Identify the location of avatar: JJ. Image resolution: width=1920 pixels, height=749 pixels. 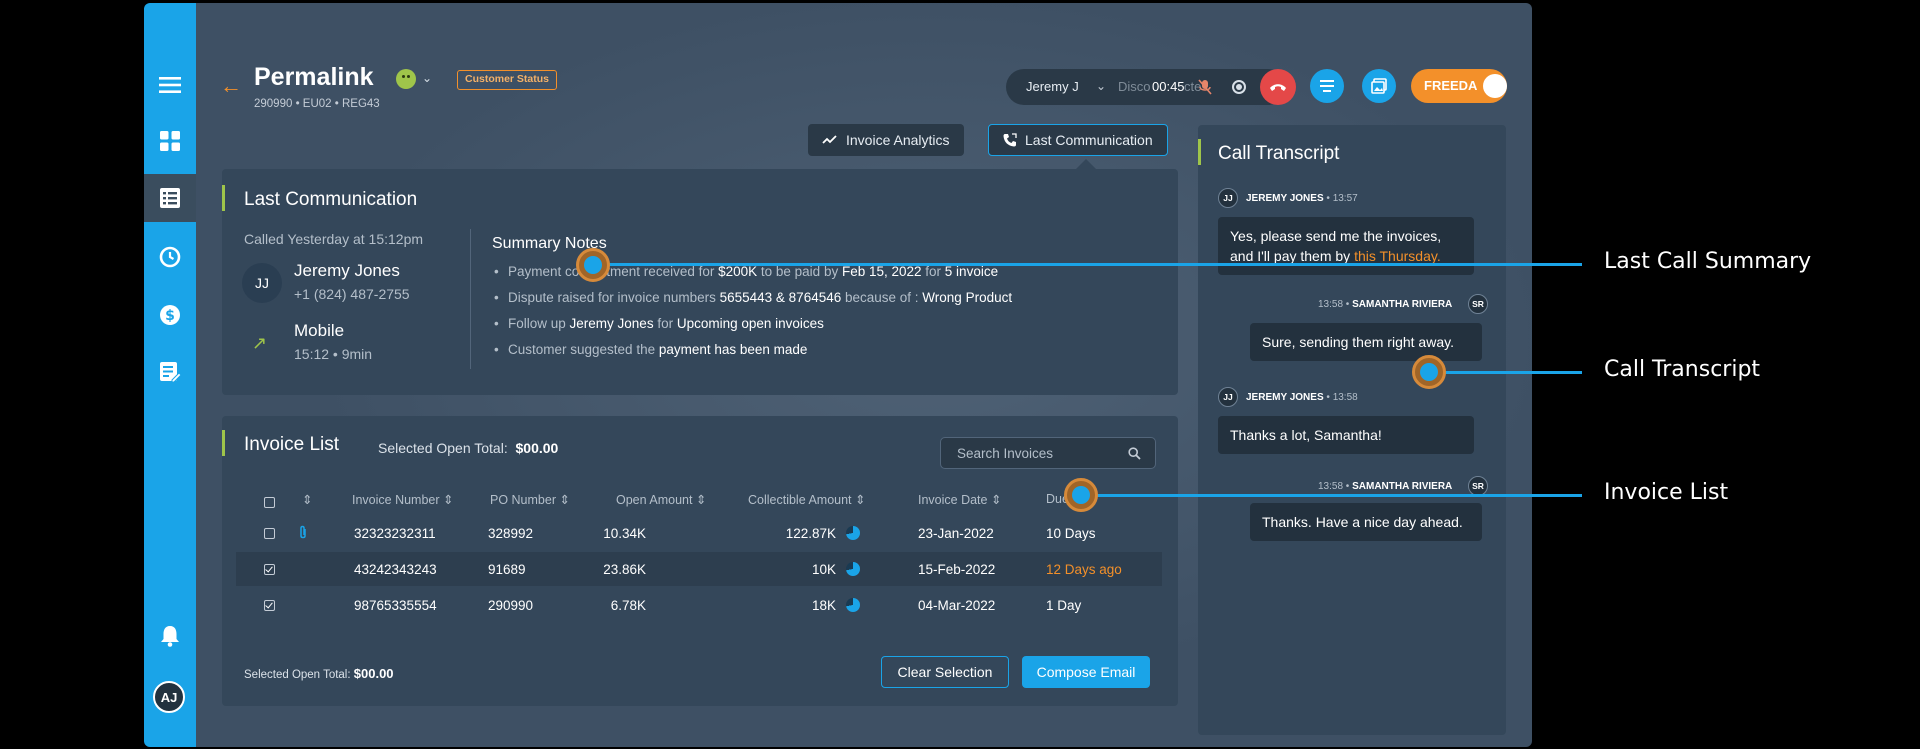
(1228, 397).